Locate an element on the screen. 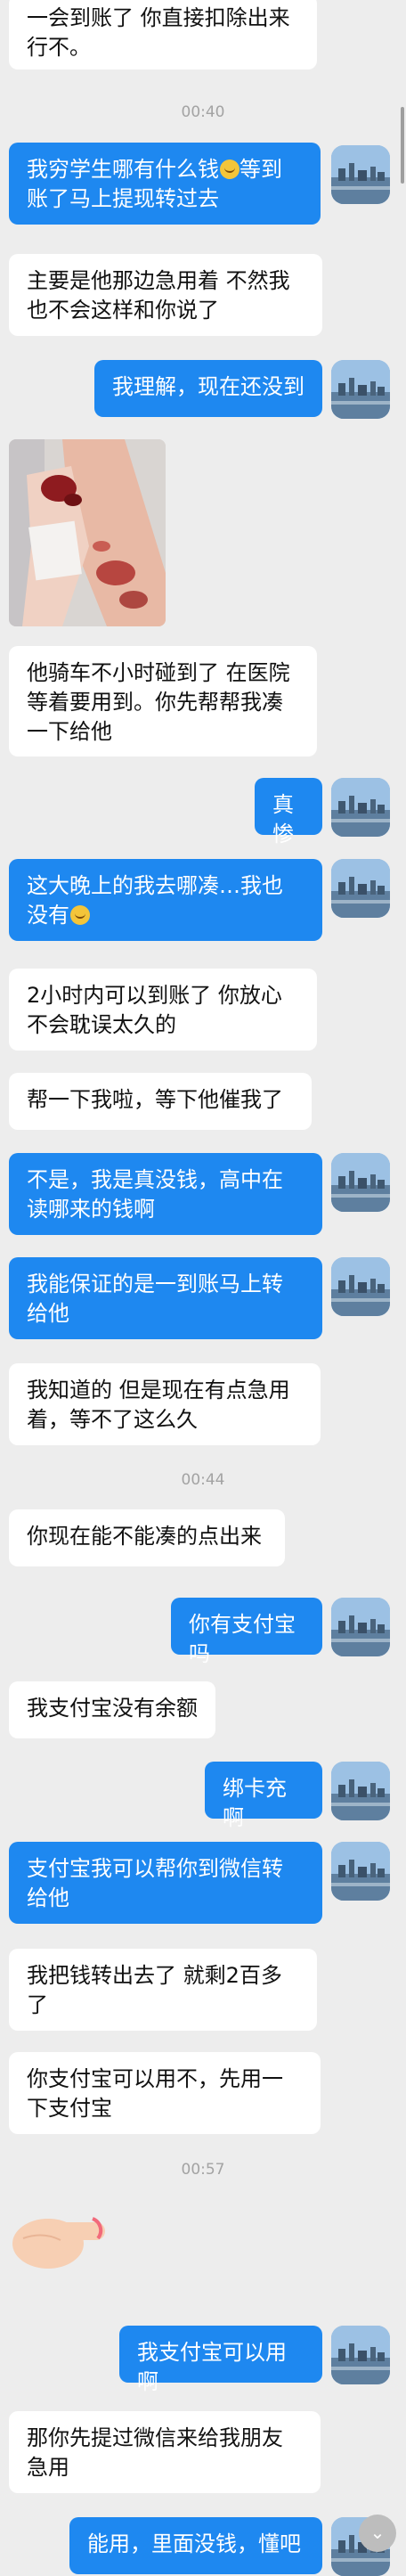  message-received: 主要是他那边急用着 不然我 也不会这样和你说了 is located at coordinates (165, 295).